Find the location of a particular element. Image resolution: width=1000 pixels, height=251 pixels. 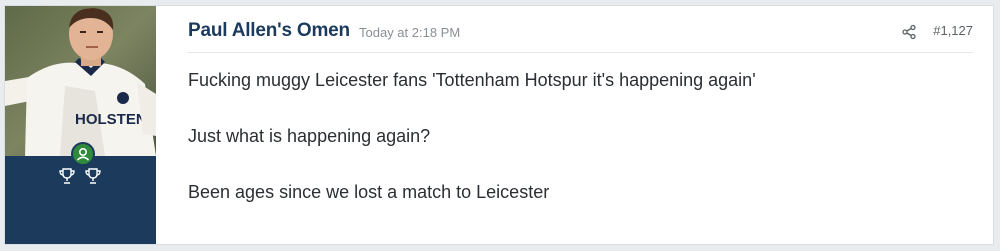

share-icon is located at coordinates (909, 32).